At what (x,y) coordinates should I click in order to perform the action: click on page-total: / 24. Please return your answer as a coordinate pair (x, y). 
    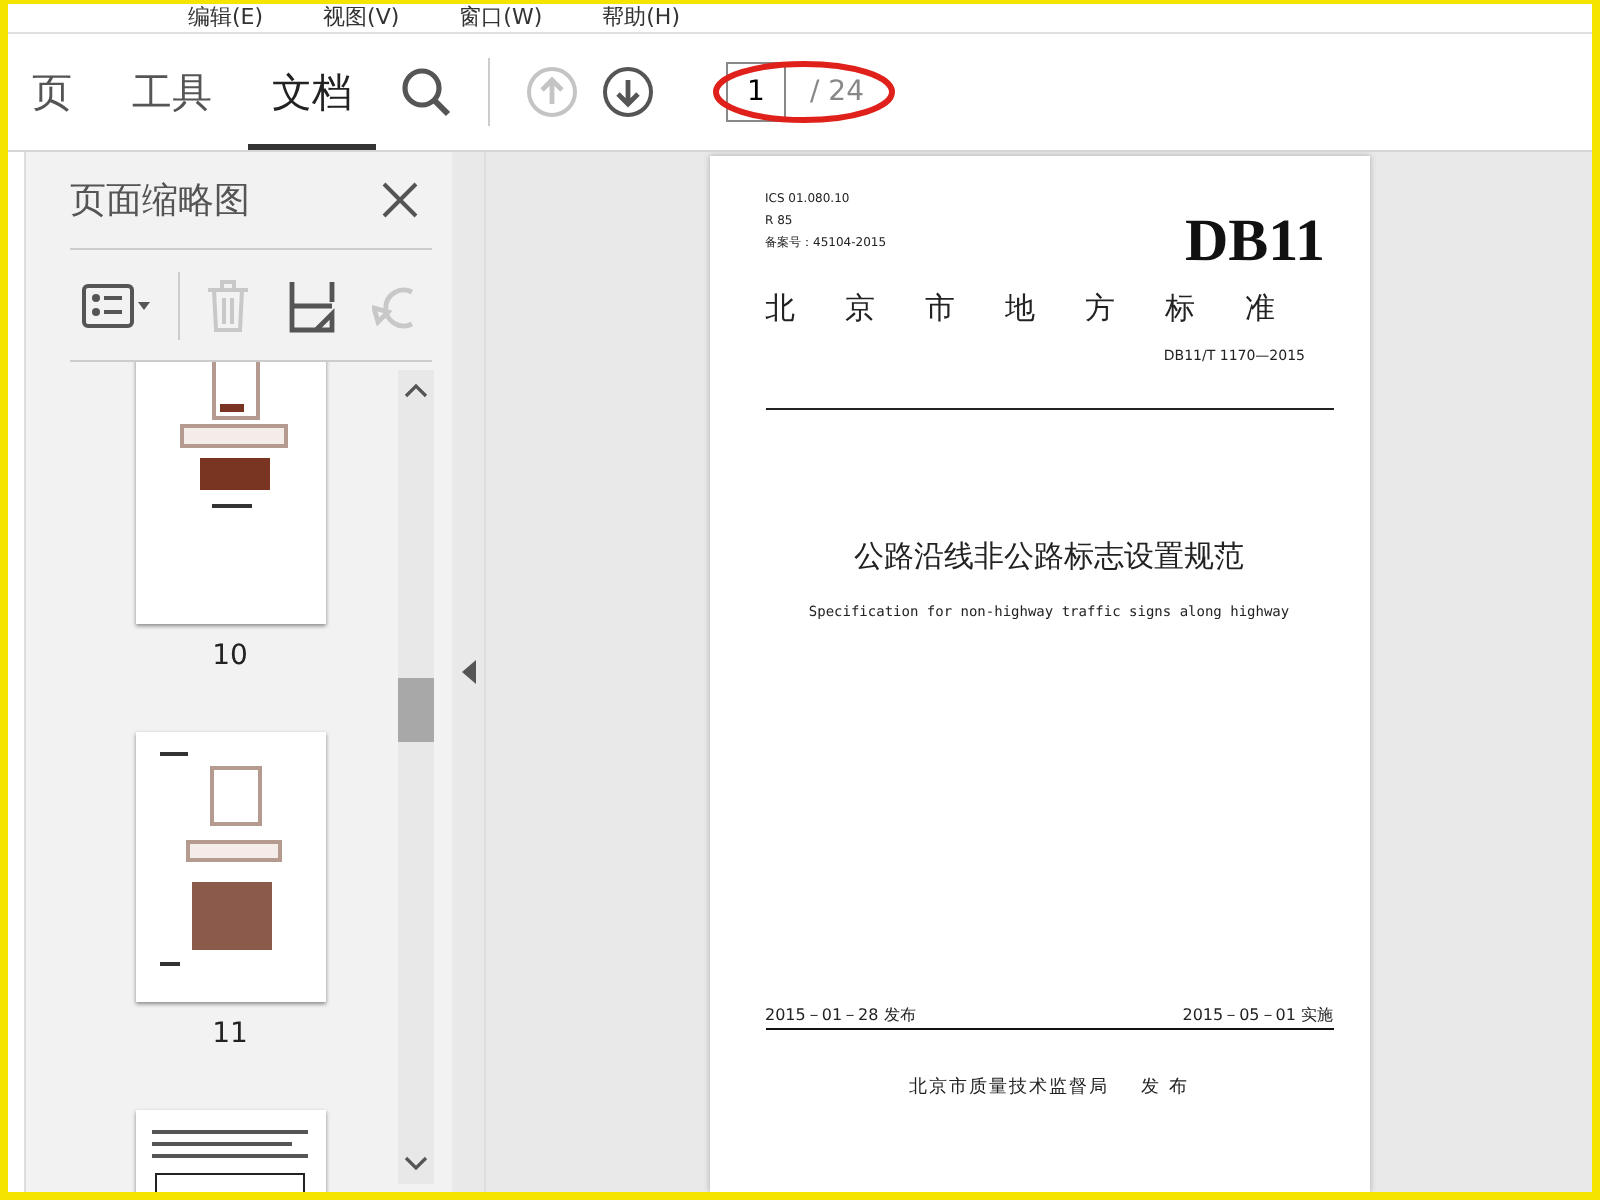
    Looking at the image, I should click on (837, 92).